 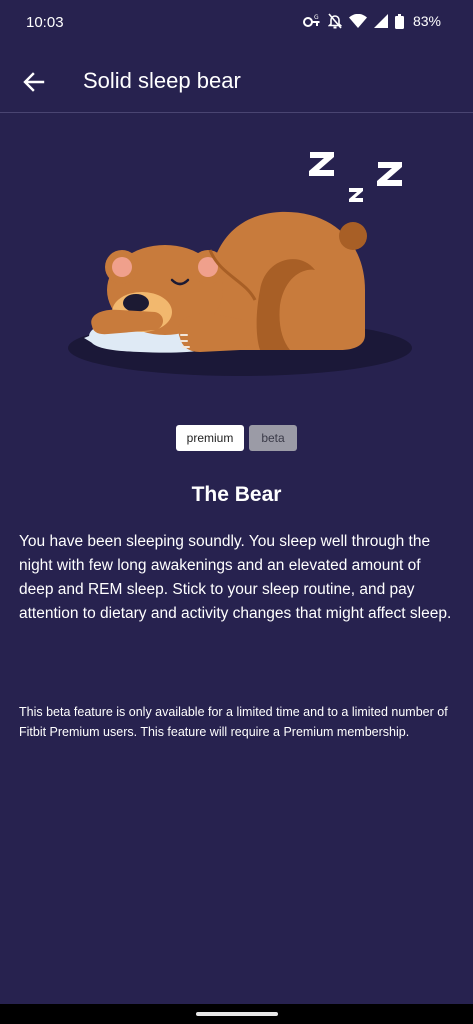 I want to click on app-bar: Solid sleep bear, so click(x=236, y=84).